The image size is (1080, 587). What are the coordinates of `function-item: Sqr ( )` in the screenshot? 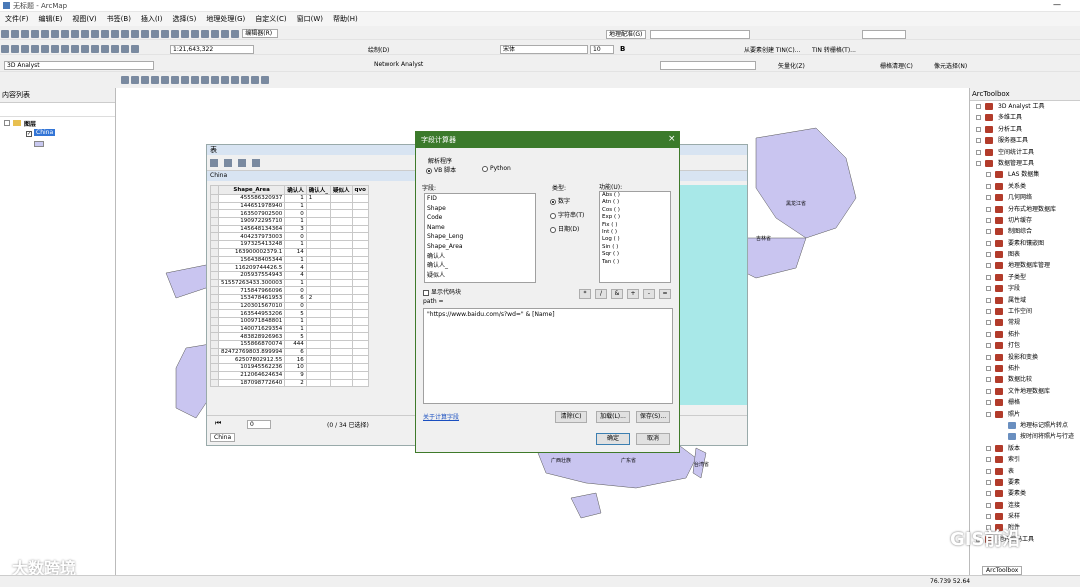 It's located at (635, 254).